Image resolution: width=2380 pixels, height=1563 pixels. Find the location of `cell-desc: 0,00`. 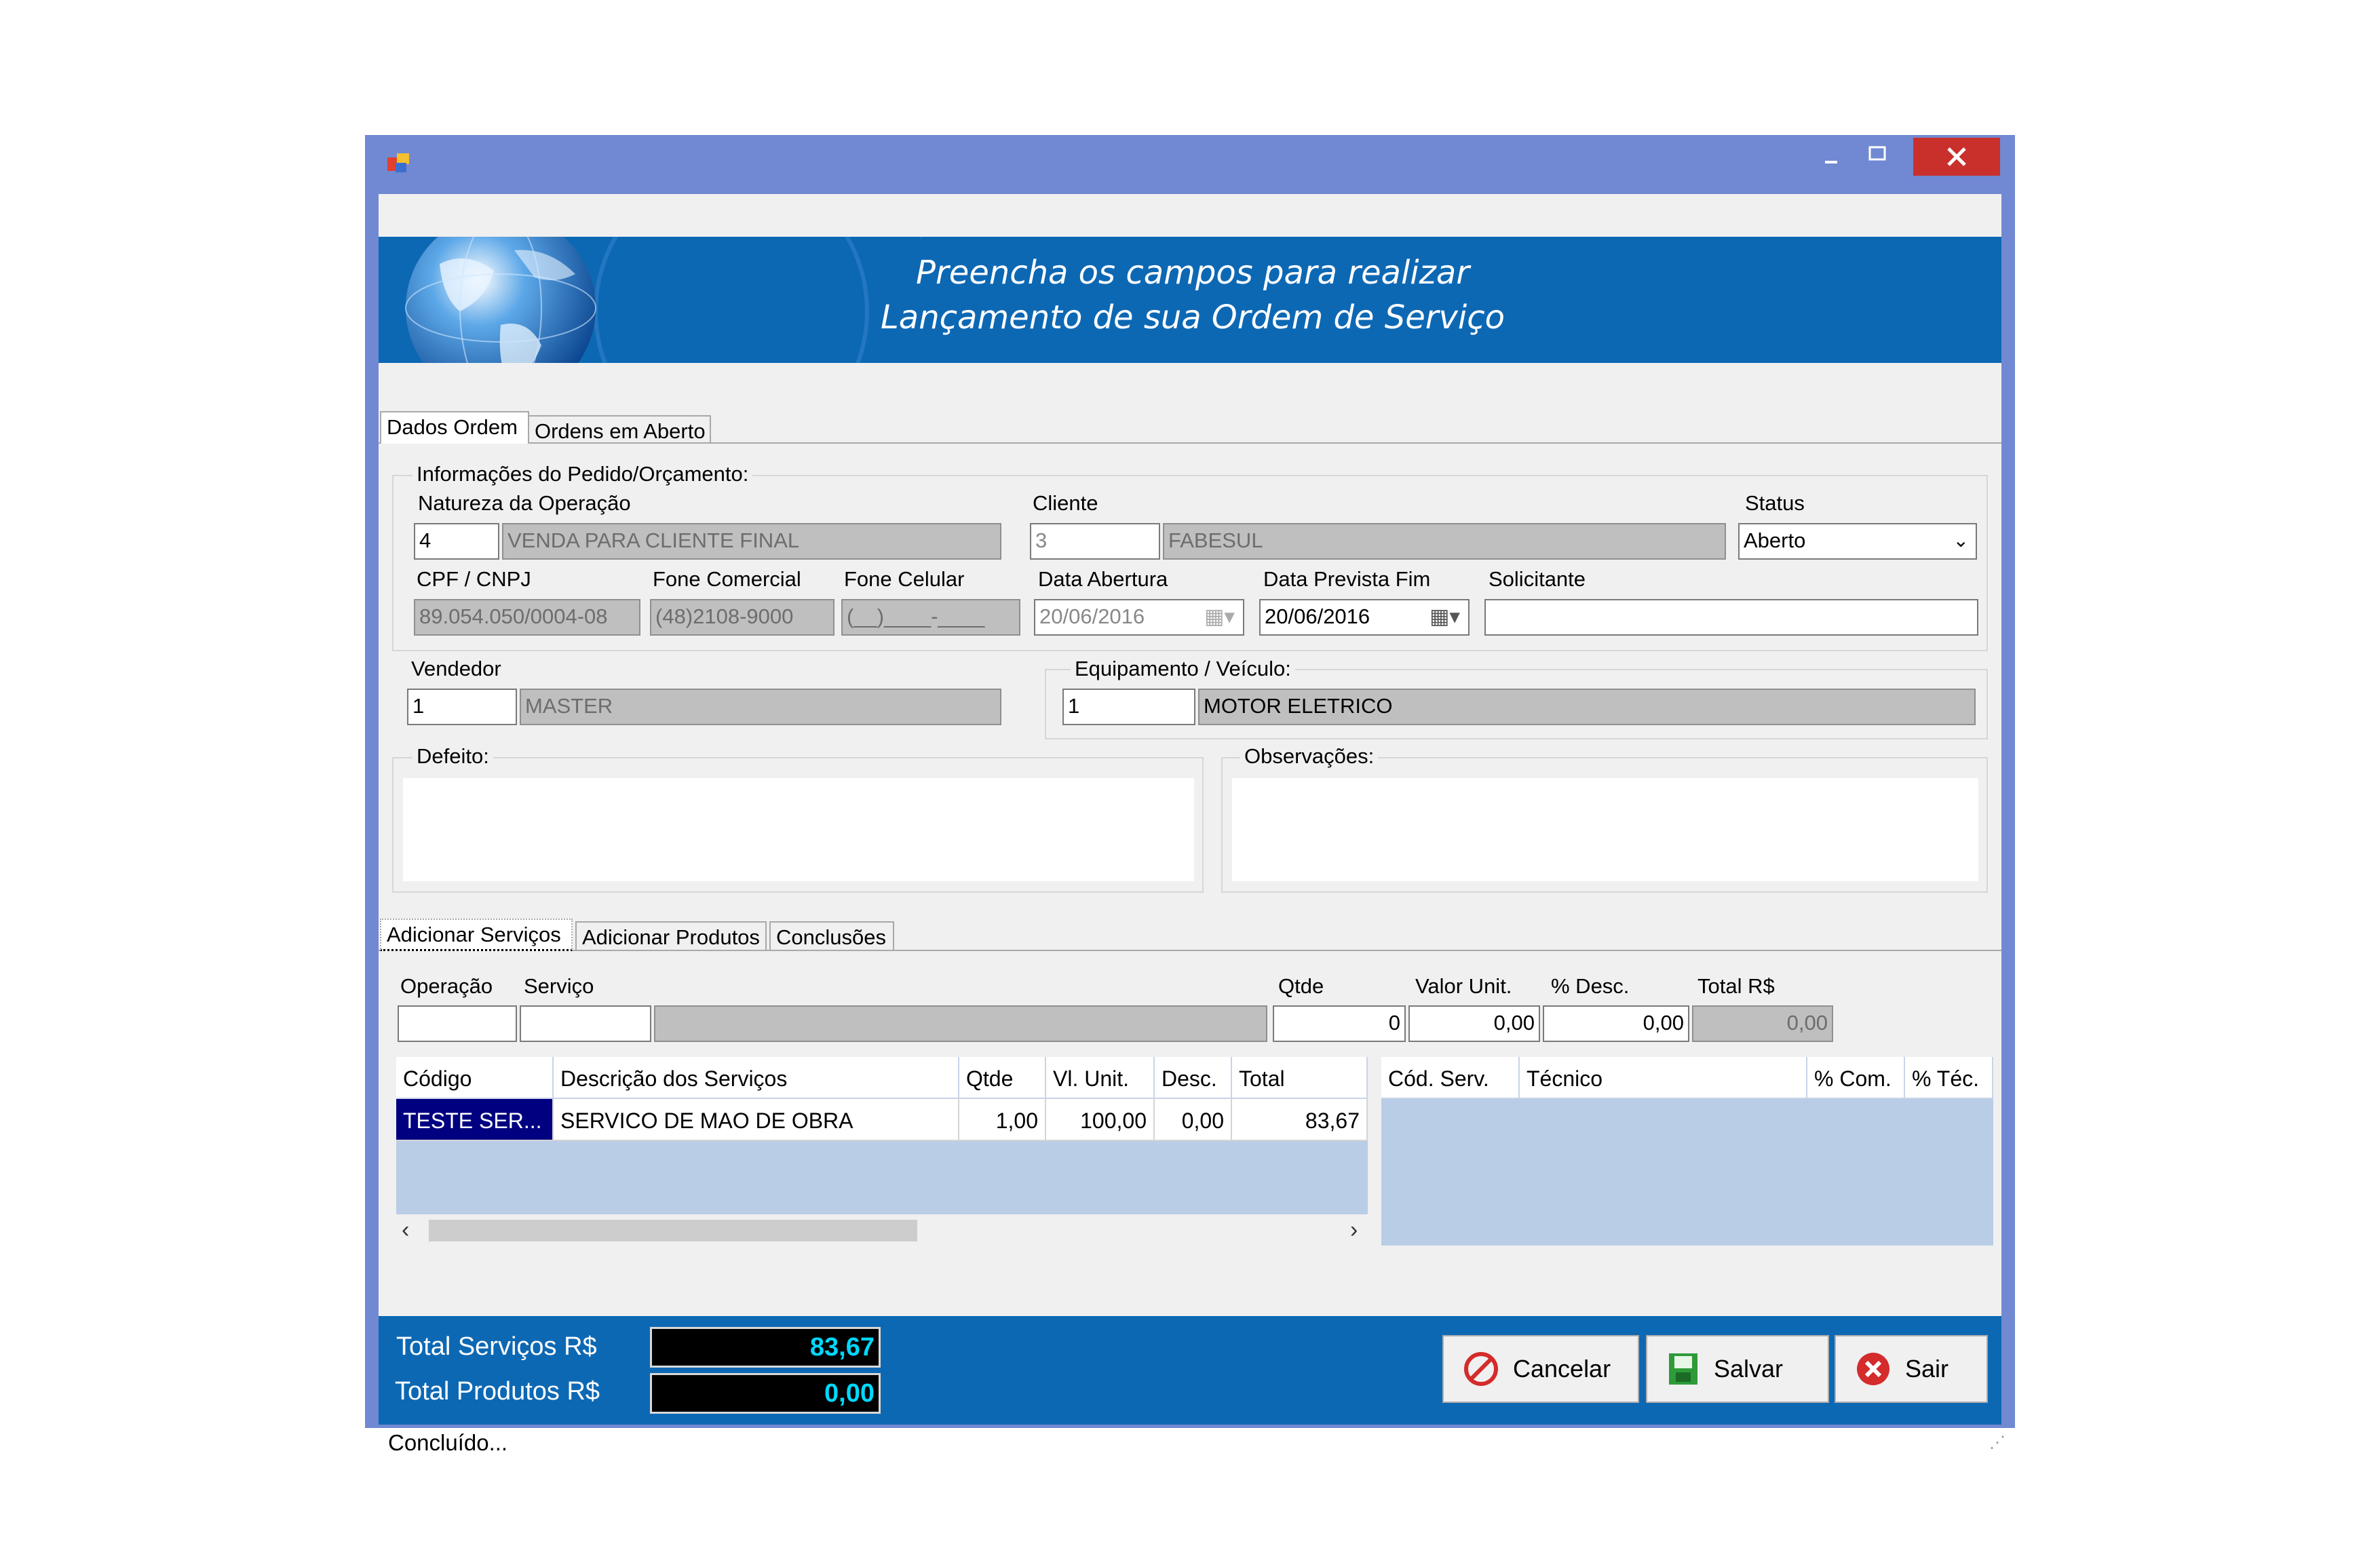

cell-desc: 0,00 is located at coordinates (1194, 1120).